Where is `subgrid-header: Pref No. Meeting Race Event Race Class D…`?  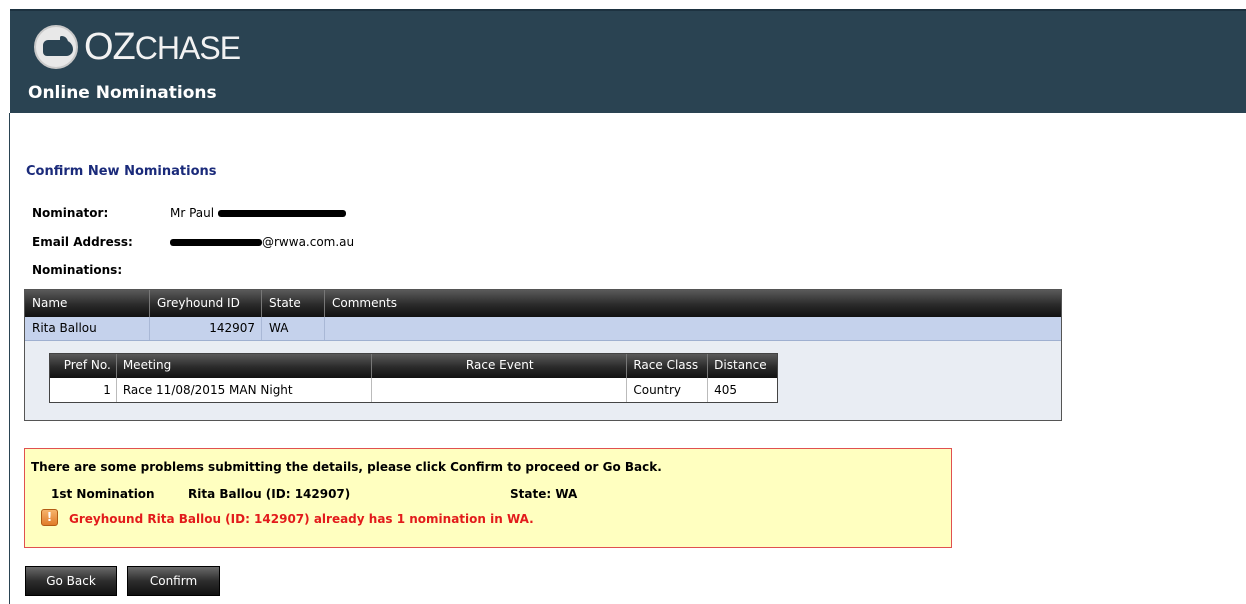 subgrid-header: Pref No. Meeting Race Event Race Class D… is located at coordinates (413, 366).